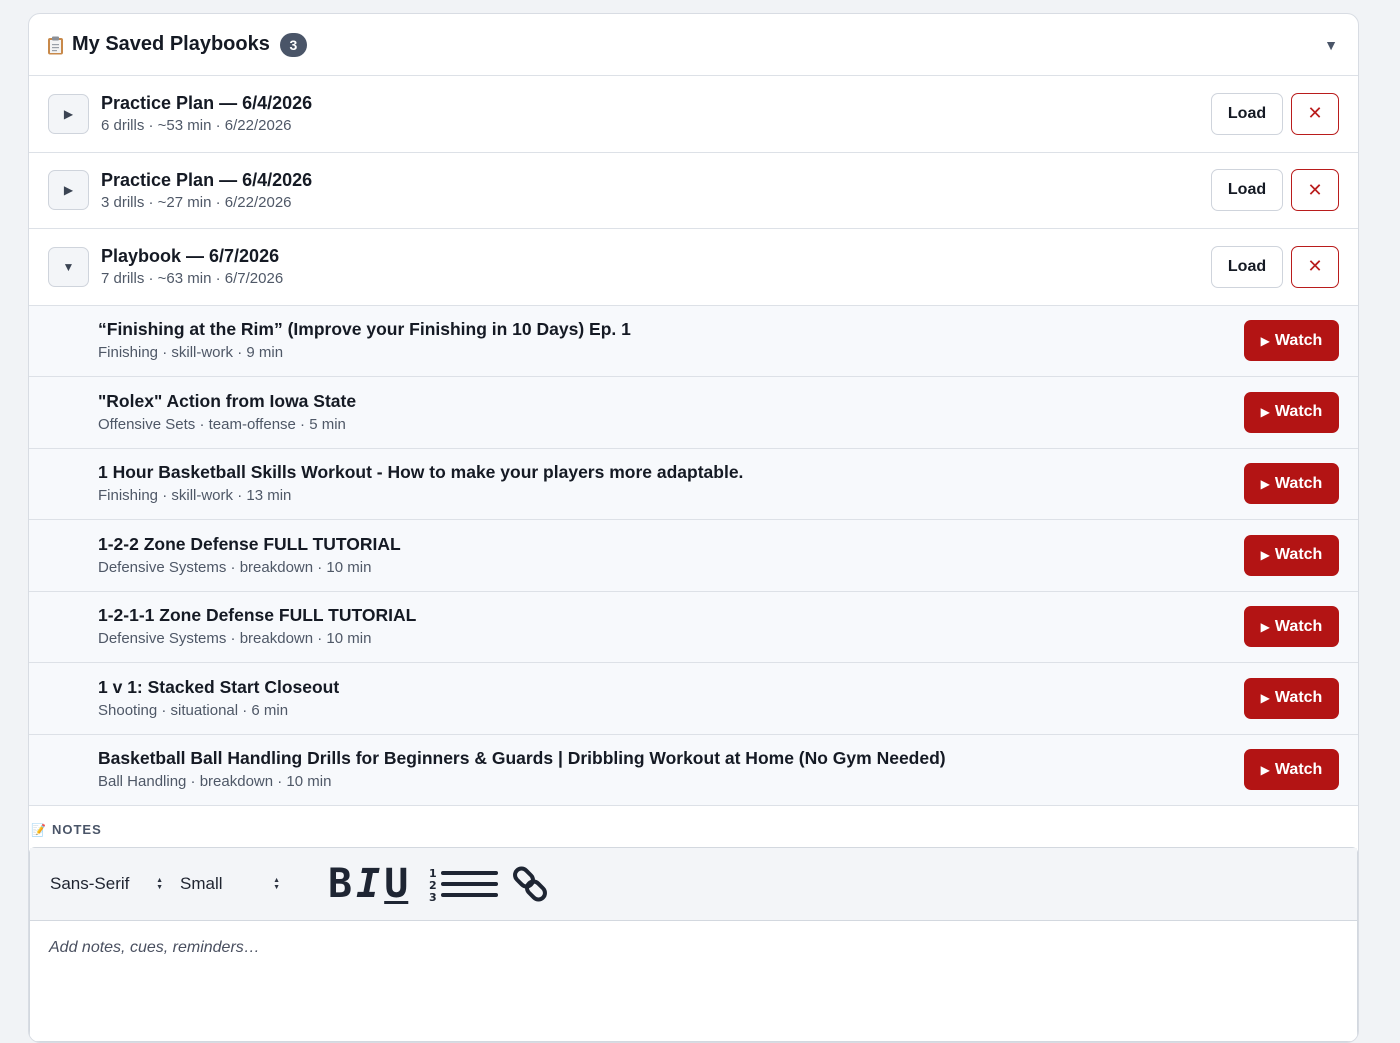 Image resolution: width=1400 pixels, height=1043 pixels. Describe the element at coordinates (195, 496) in the screenshot. I see `drill-meta: Finishing · skill-work · 13 min` at that location.